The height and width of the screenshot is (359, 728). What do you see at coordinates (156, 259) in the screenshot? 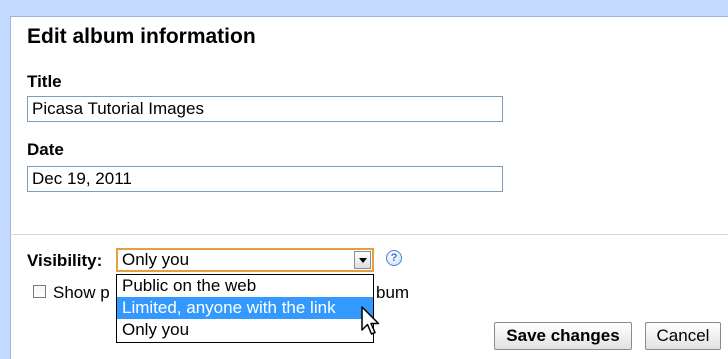
I see `visibility-selected-value: Only you` at bounding box center [156, 259].